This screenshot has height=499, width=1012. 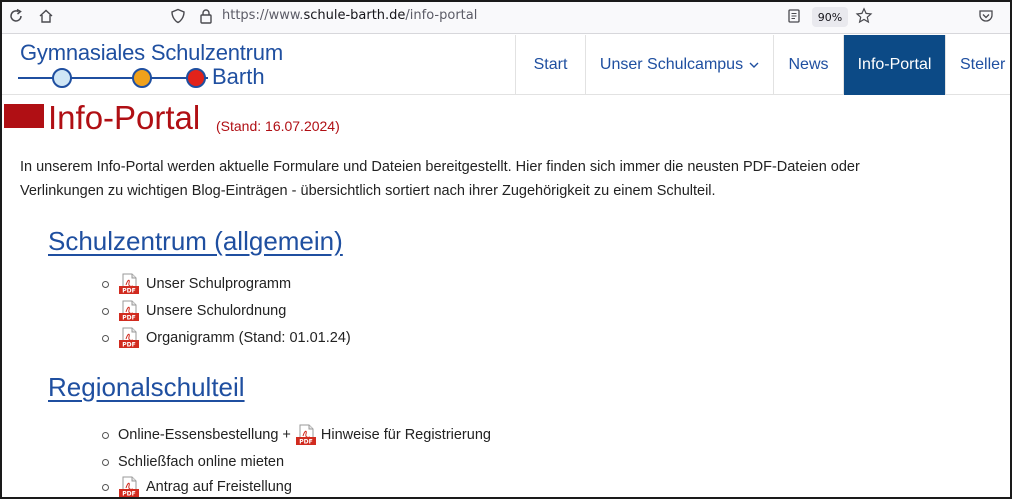 I want to click on logo-dot-blue, so click(x=62, y=78).